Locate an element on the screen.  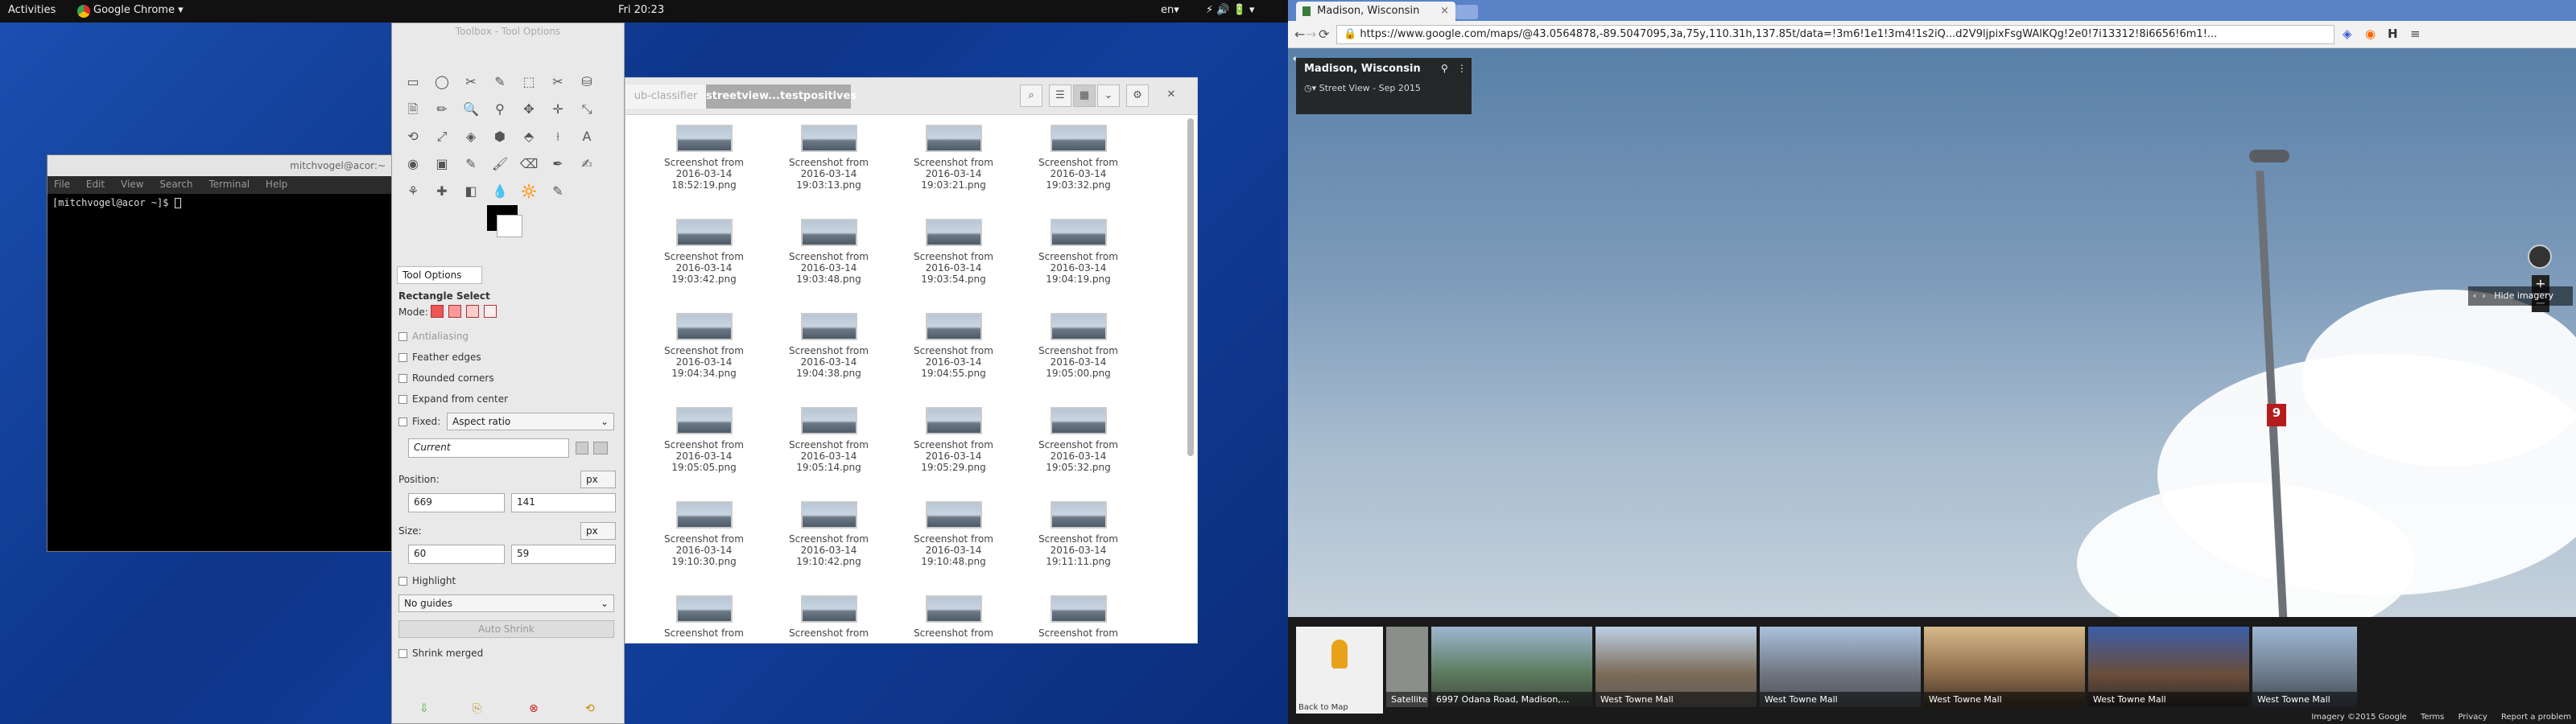
tool-icon: ⤡ is located at coordinates (586, 109).